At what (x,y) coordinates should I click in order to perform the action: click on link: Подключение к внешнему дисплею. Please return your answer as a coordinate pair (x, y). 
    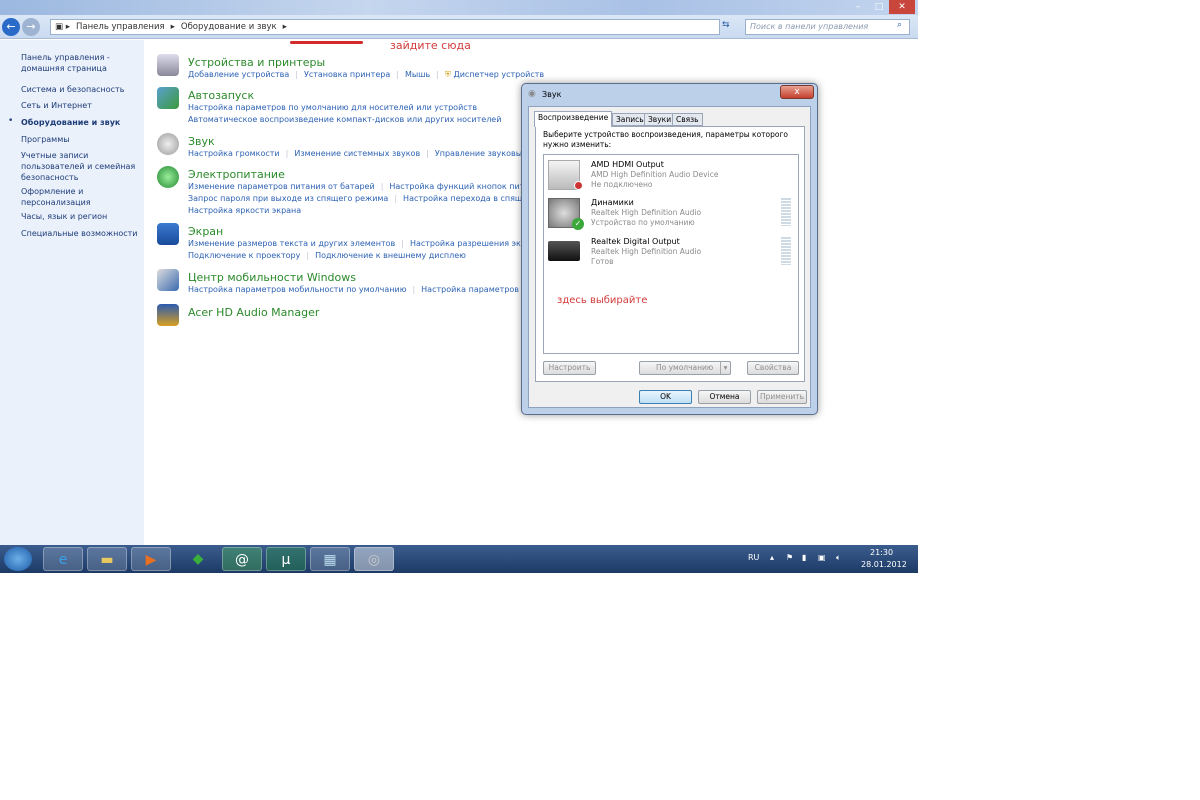
    Looking at the image, I should click on (390, 255).